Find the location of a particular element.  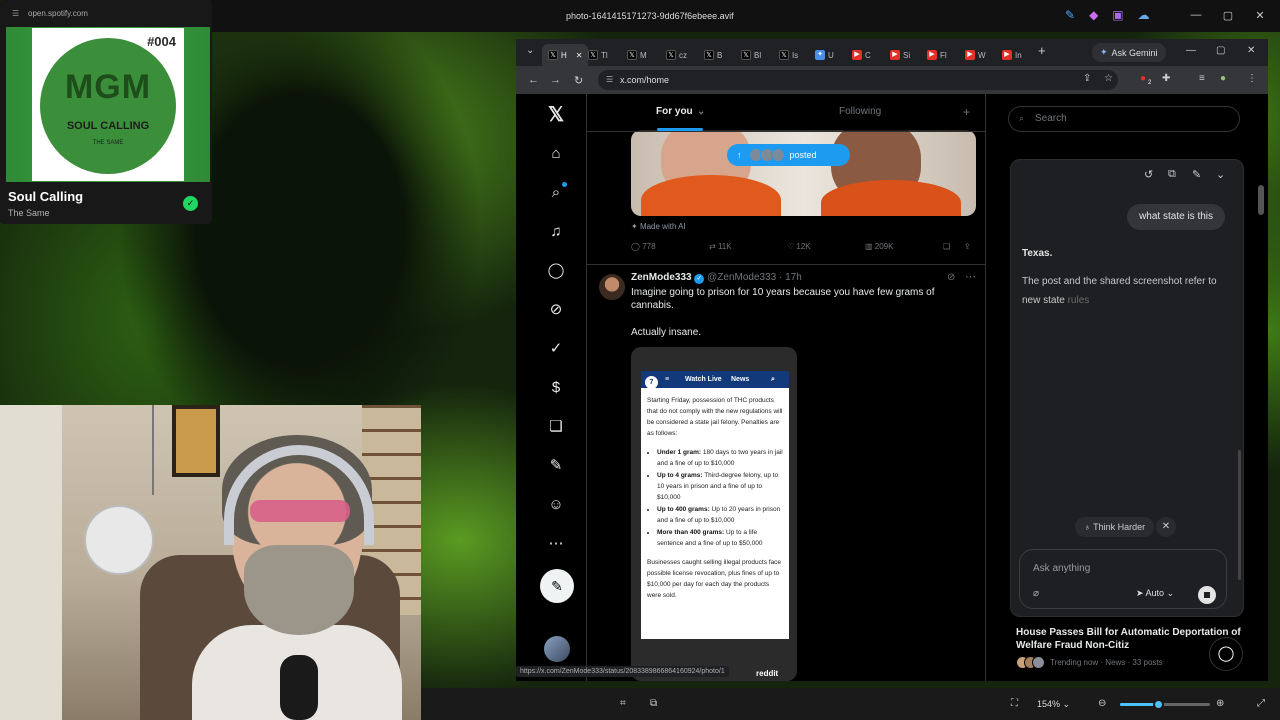

browser-close-button: ✕ is located at coordinates (1251, 50).